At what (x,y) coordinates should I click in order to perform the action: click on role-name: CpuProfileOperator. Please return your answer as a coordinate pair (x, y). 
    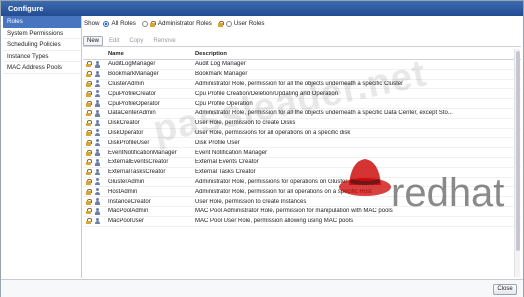
    Looking at the image, I should click on (134, 103).